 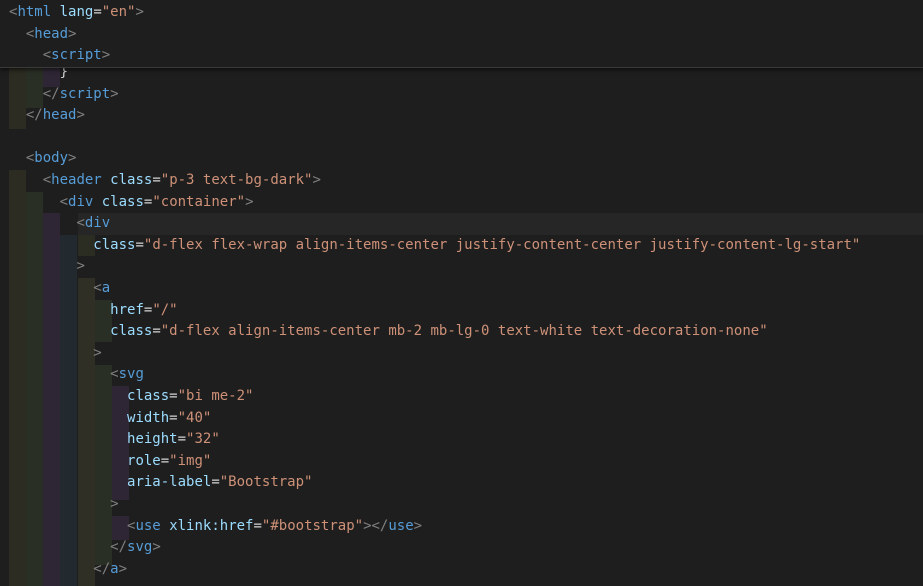 What do you see at coordinates (127, 309) in the screenshot?
I see `code-token-attr: href` at bounding box center [127, 309].